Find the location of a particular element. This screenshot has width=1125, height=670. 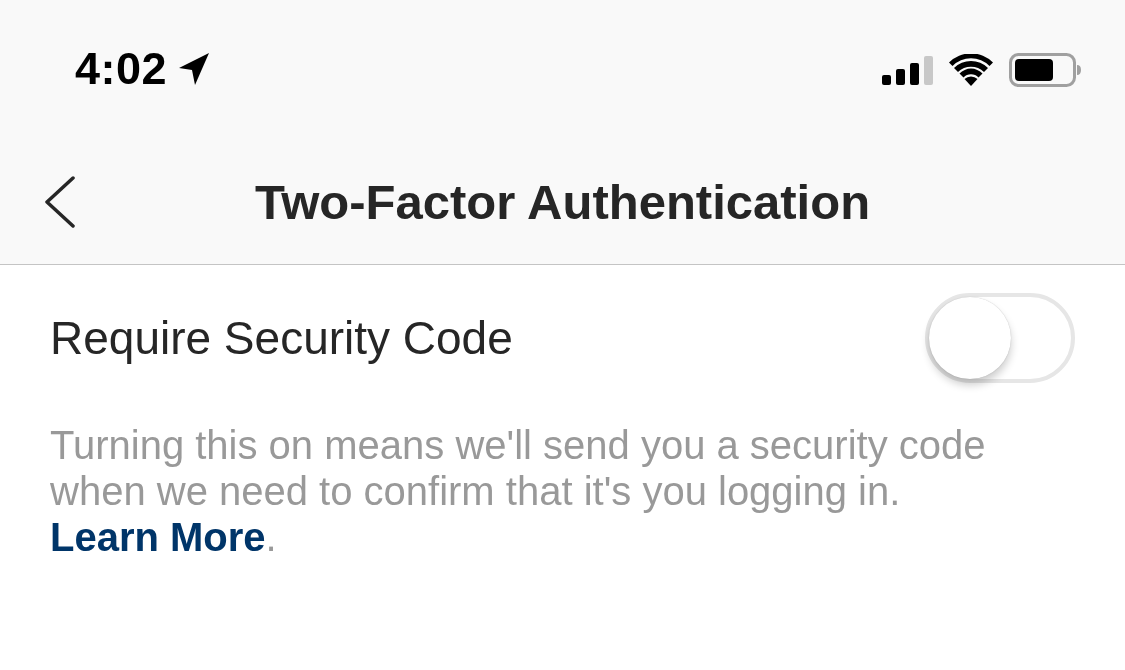

setting-label: Require Security Code is located at coordinates (281, 337).